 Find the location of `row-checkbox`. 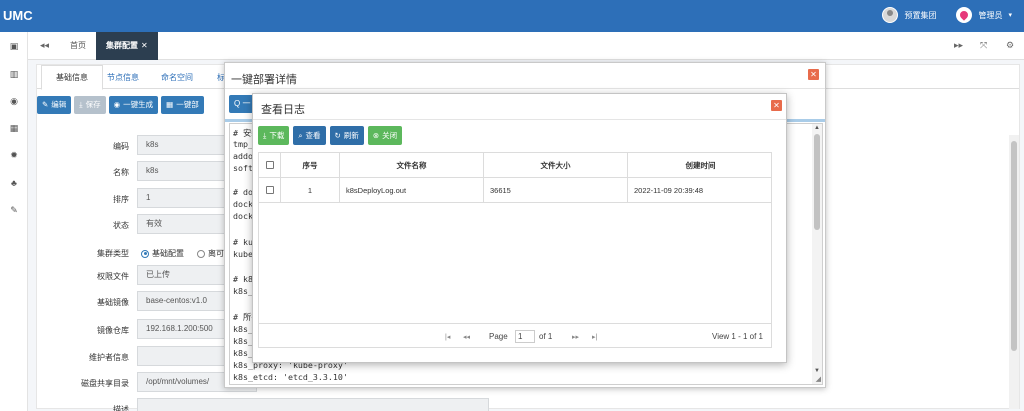

row-checkbox is located at coordinates (270, 190).